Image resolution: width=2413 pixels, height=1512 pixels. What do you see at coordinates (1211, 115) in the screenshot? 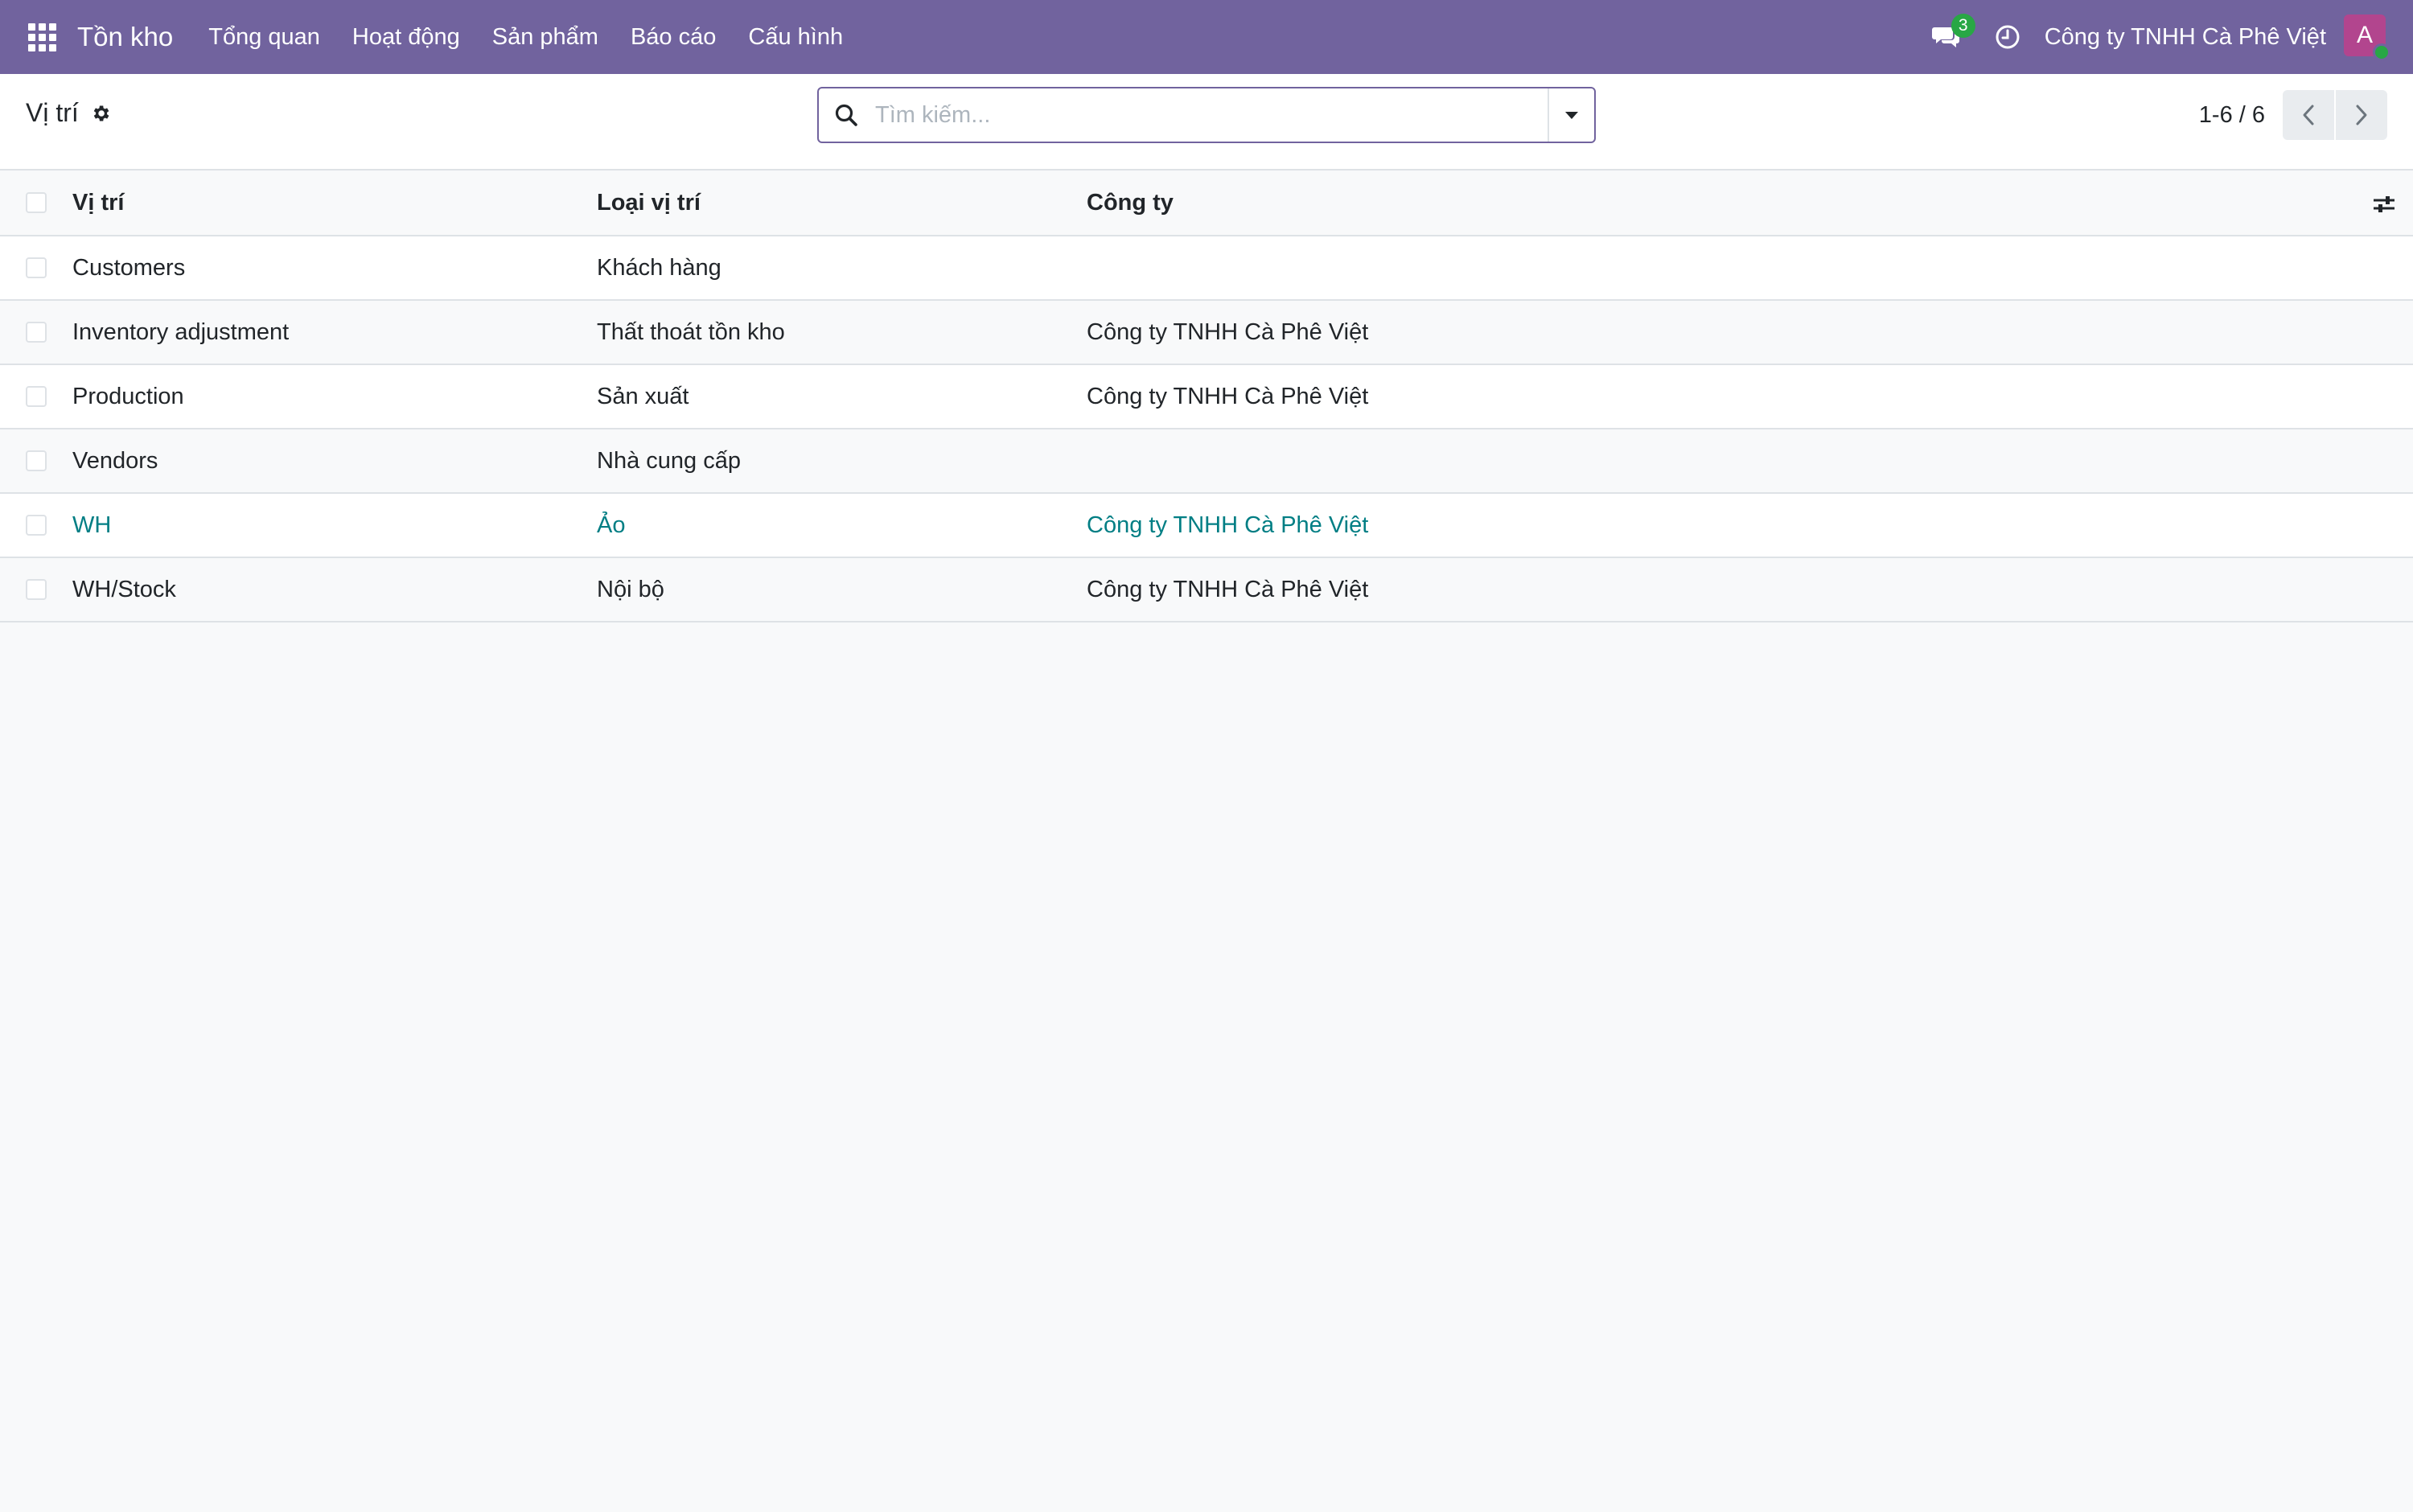
I see `search-input` at bounding box center [1211, 115].